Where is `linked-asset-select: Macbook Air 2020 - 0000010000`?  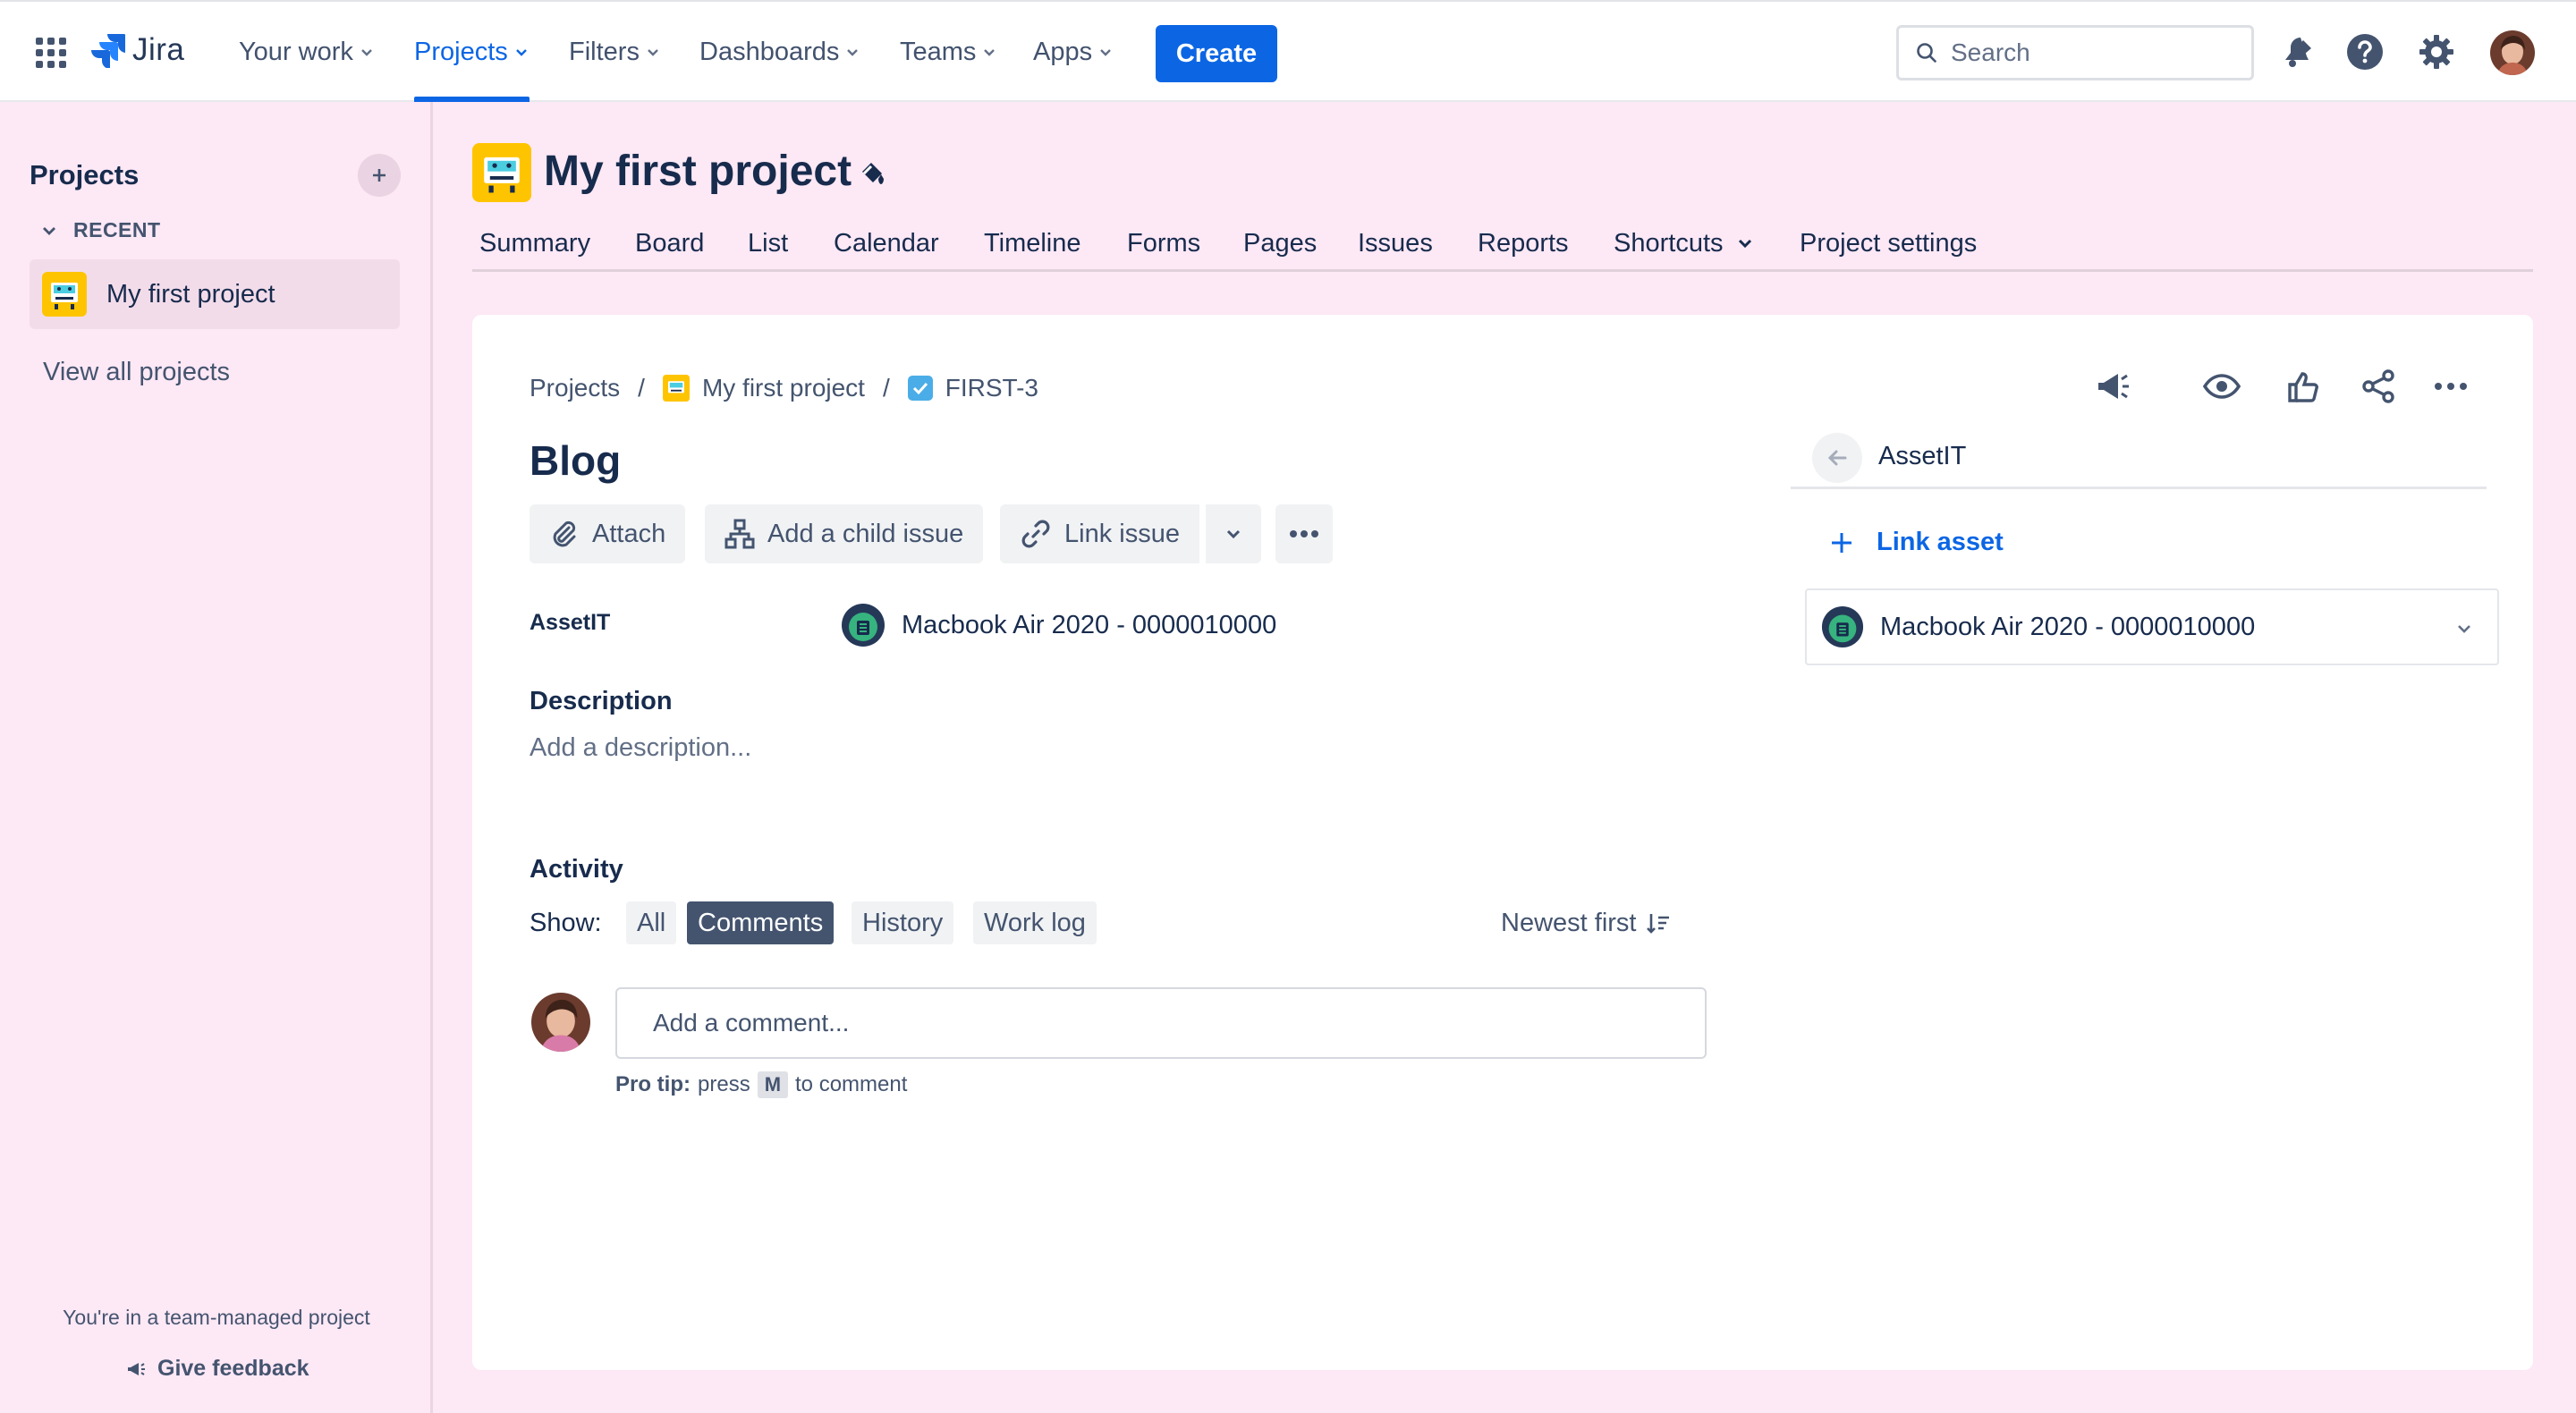
linked-asset-select: Macbook Air 2020 - 0000010000 is located at coordinates (2152, 626).